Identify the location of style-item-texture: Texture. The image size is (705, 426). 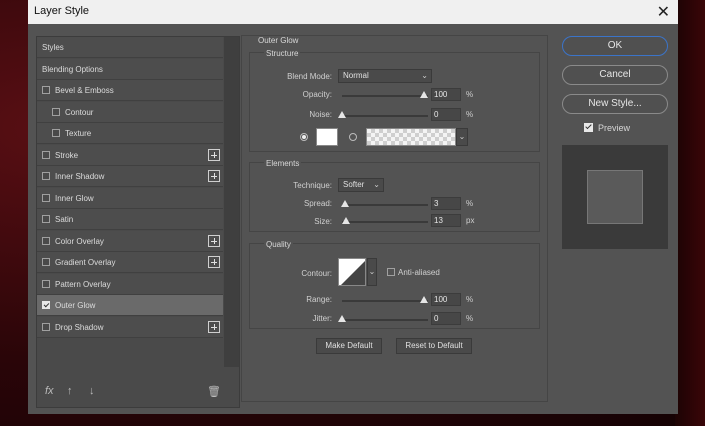
(130, 133).